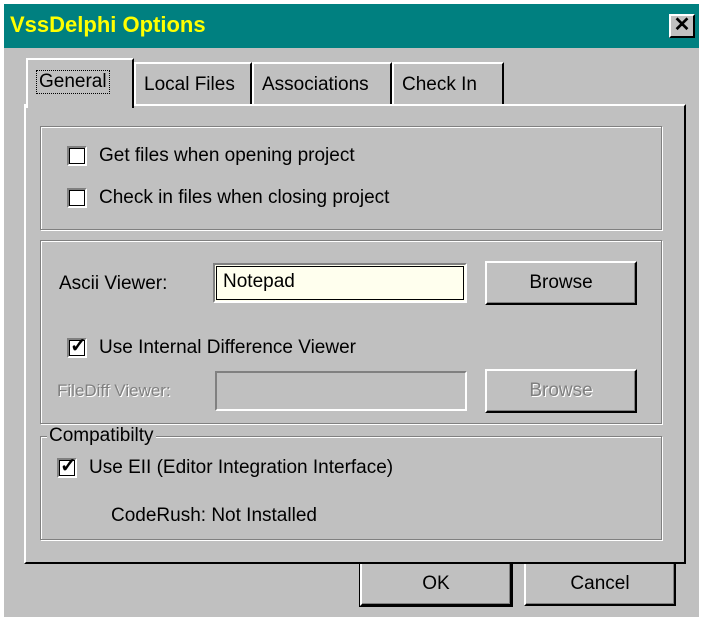  Describe the element at coordinates (73, 82) in the screenshot. I see `tab-general-label: General` at that location.